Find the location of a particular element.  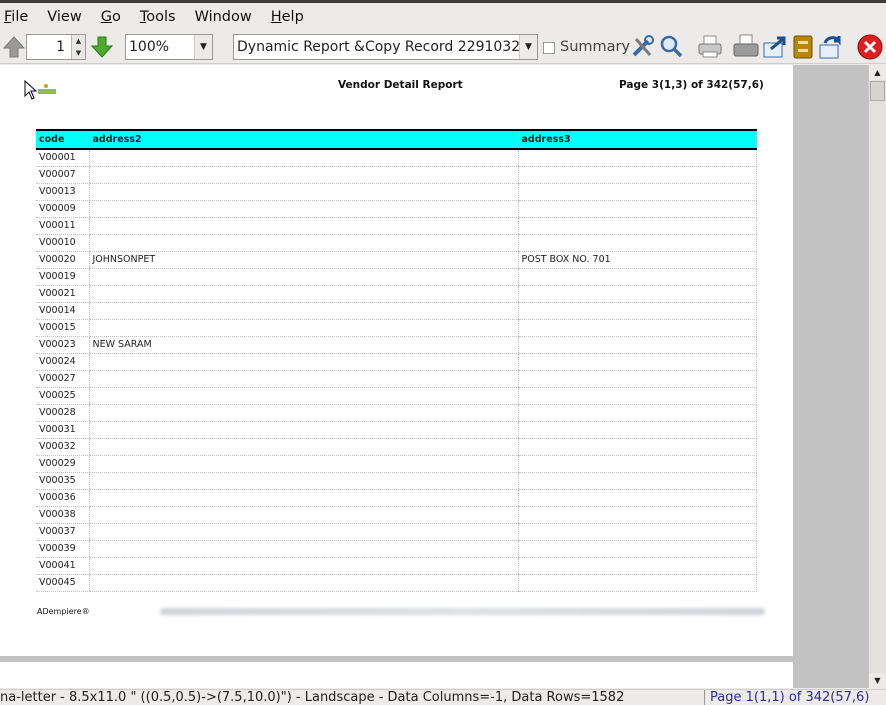

table-row: V00025 is located at coordinates (396, 396).